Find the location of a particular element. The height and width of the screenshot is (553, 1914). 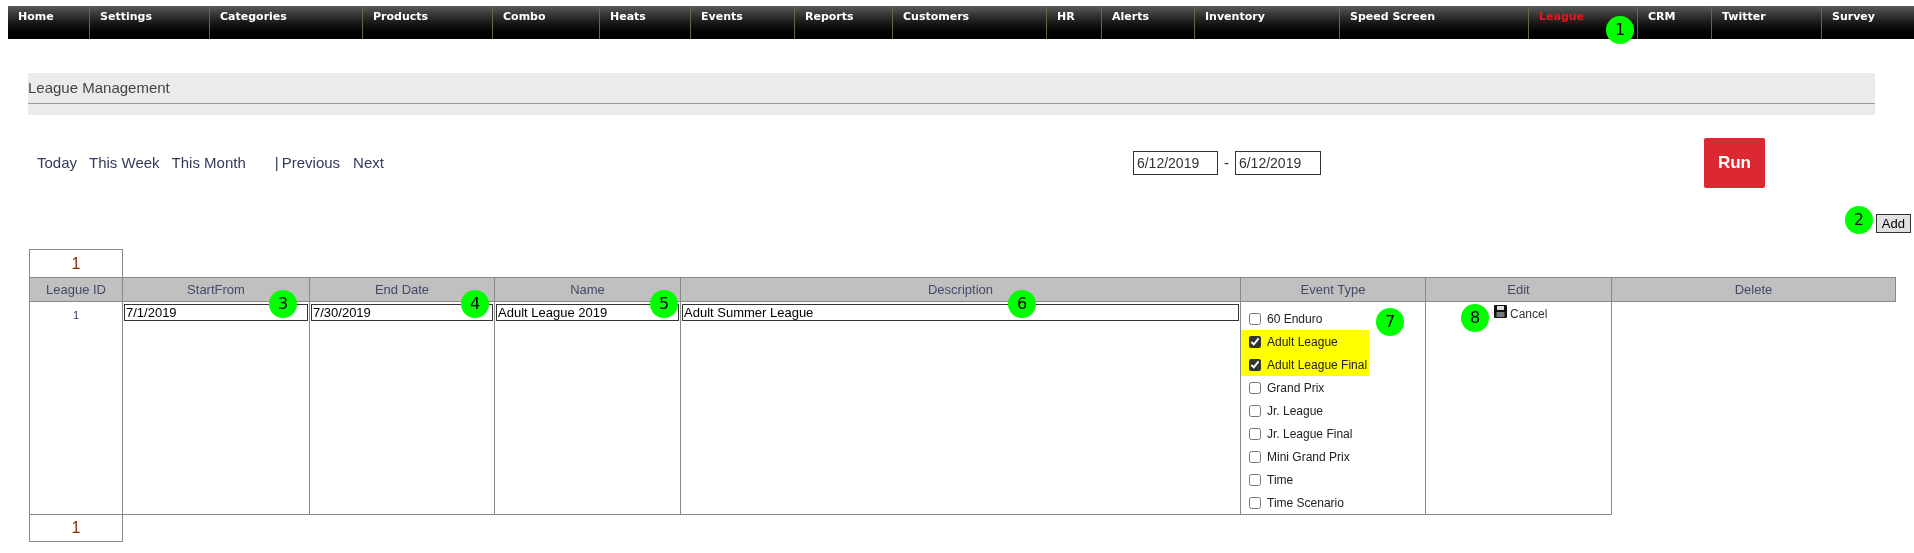

nav-item: Inventory is located at coordinates (1231, 17).